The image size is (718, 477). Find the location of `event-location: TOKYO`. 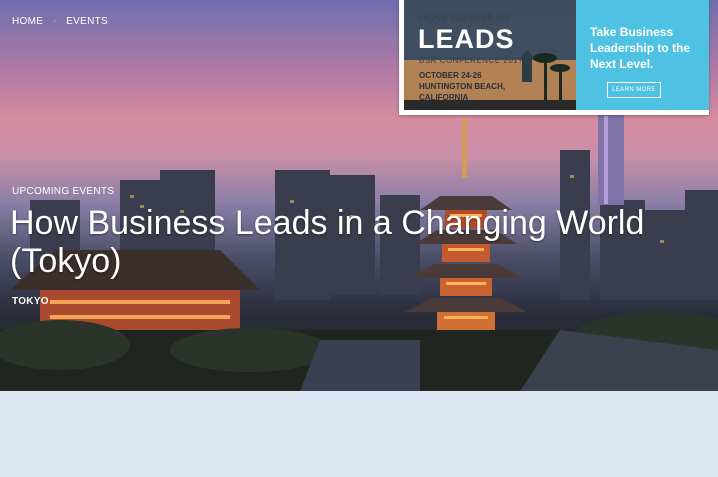

event-location: TOKYO is located at coordinates (30, 301).